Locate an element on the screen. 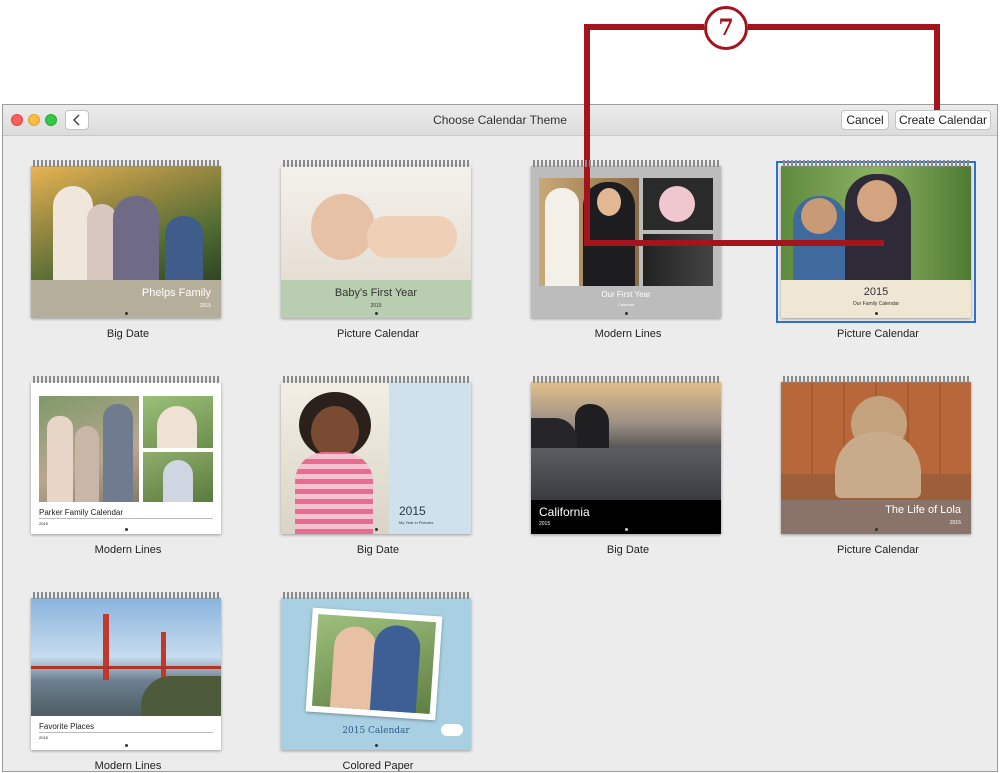  baby-photo is located at coordinates (376, 223).